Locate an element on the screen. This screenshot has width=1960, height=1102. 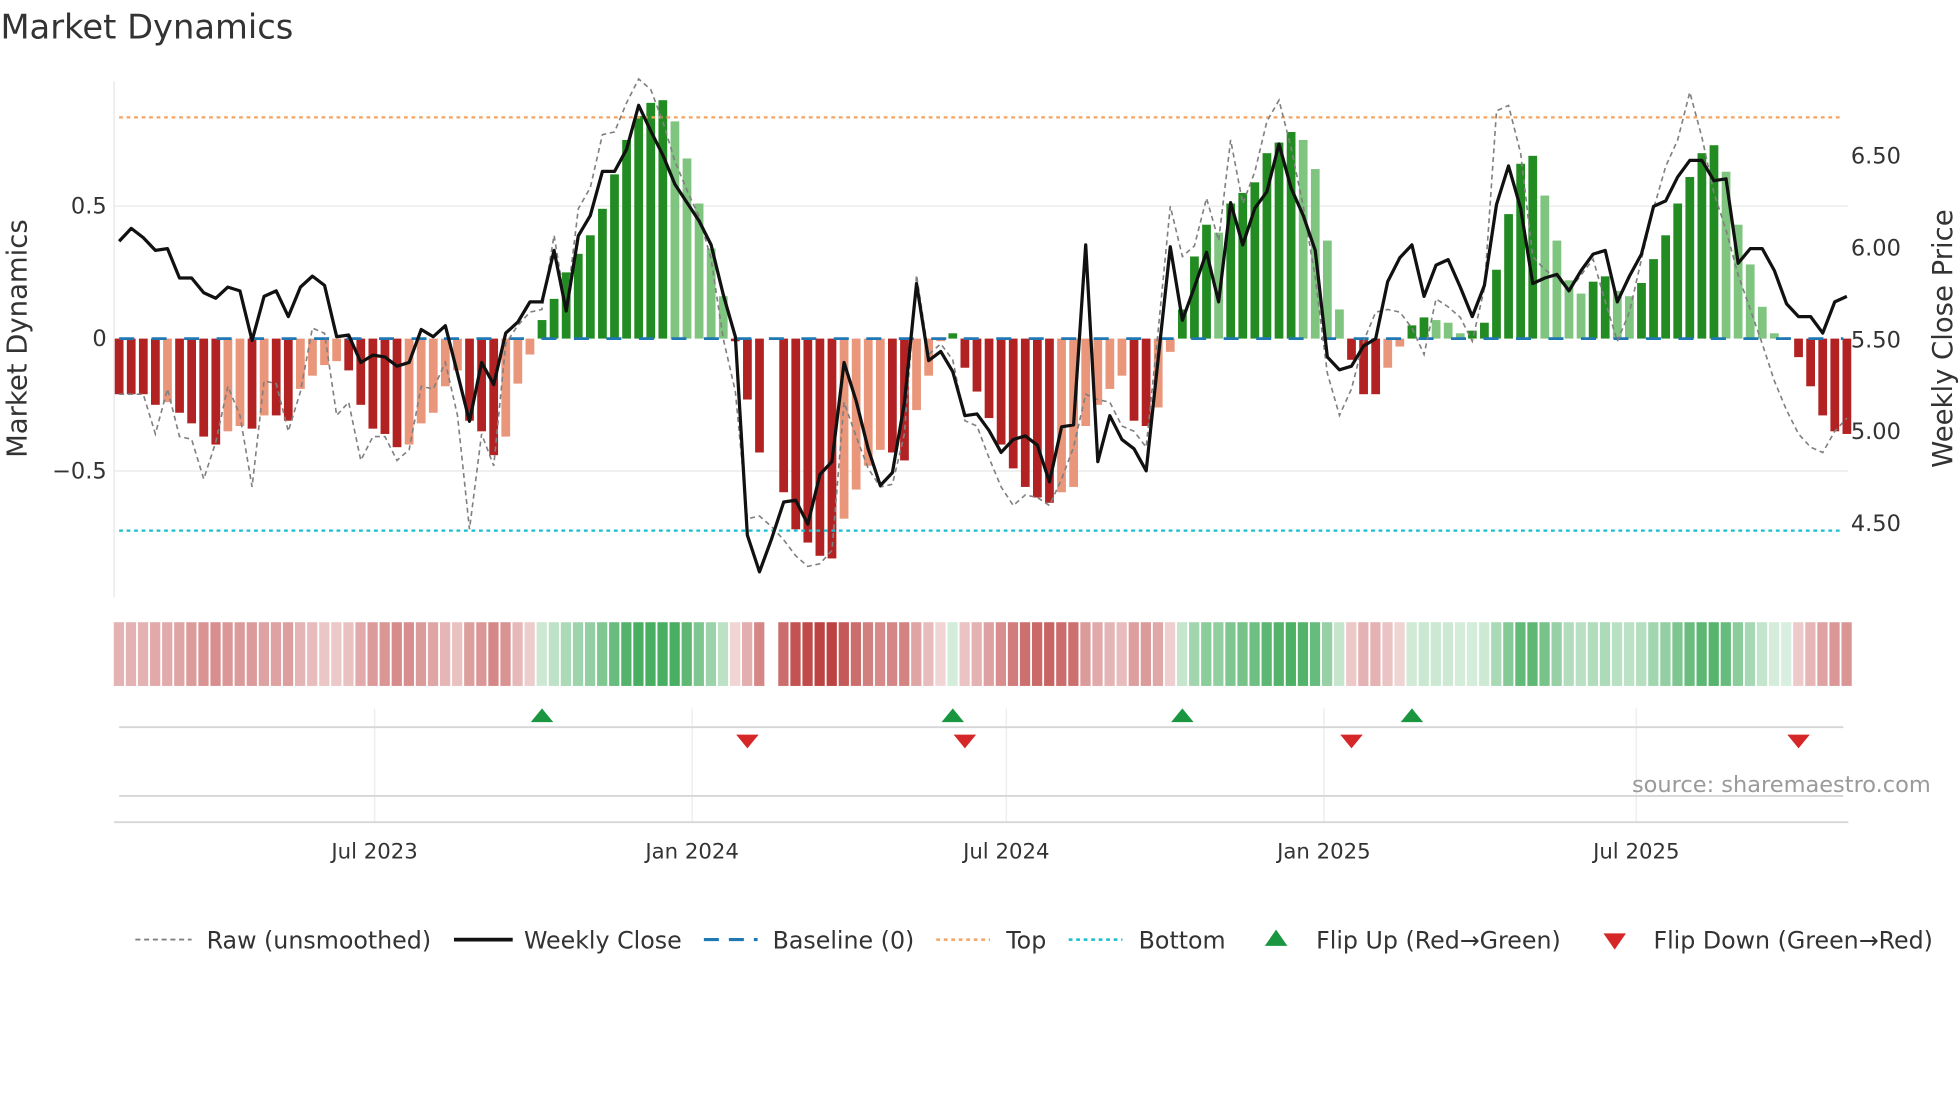
y-axis-left-label: Market Dynamics is located at coordinates (18, 338).